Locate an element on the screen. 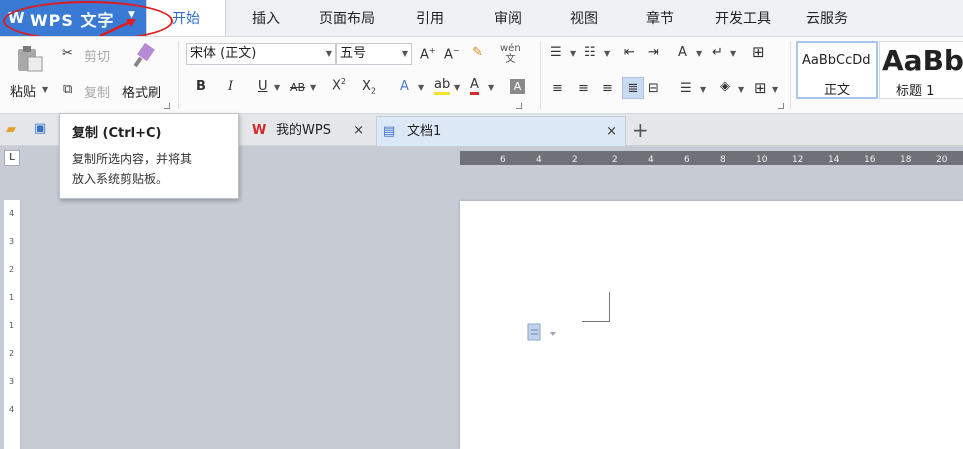 The width and height of the screenshot is (963, 449). paste-button: 粘贴 is located at coordinates (23, 90).